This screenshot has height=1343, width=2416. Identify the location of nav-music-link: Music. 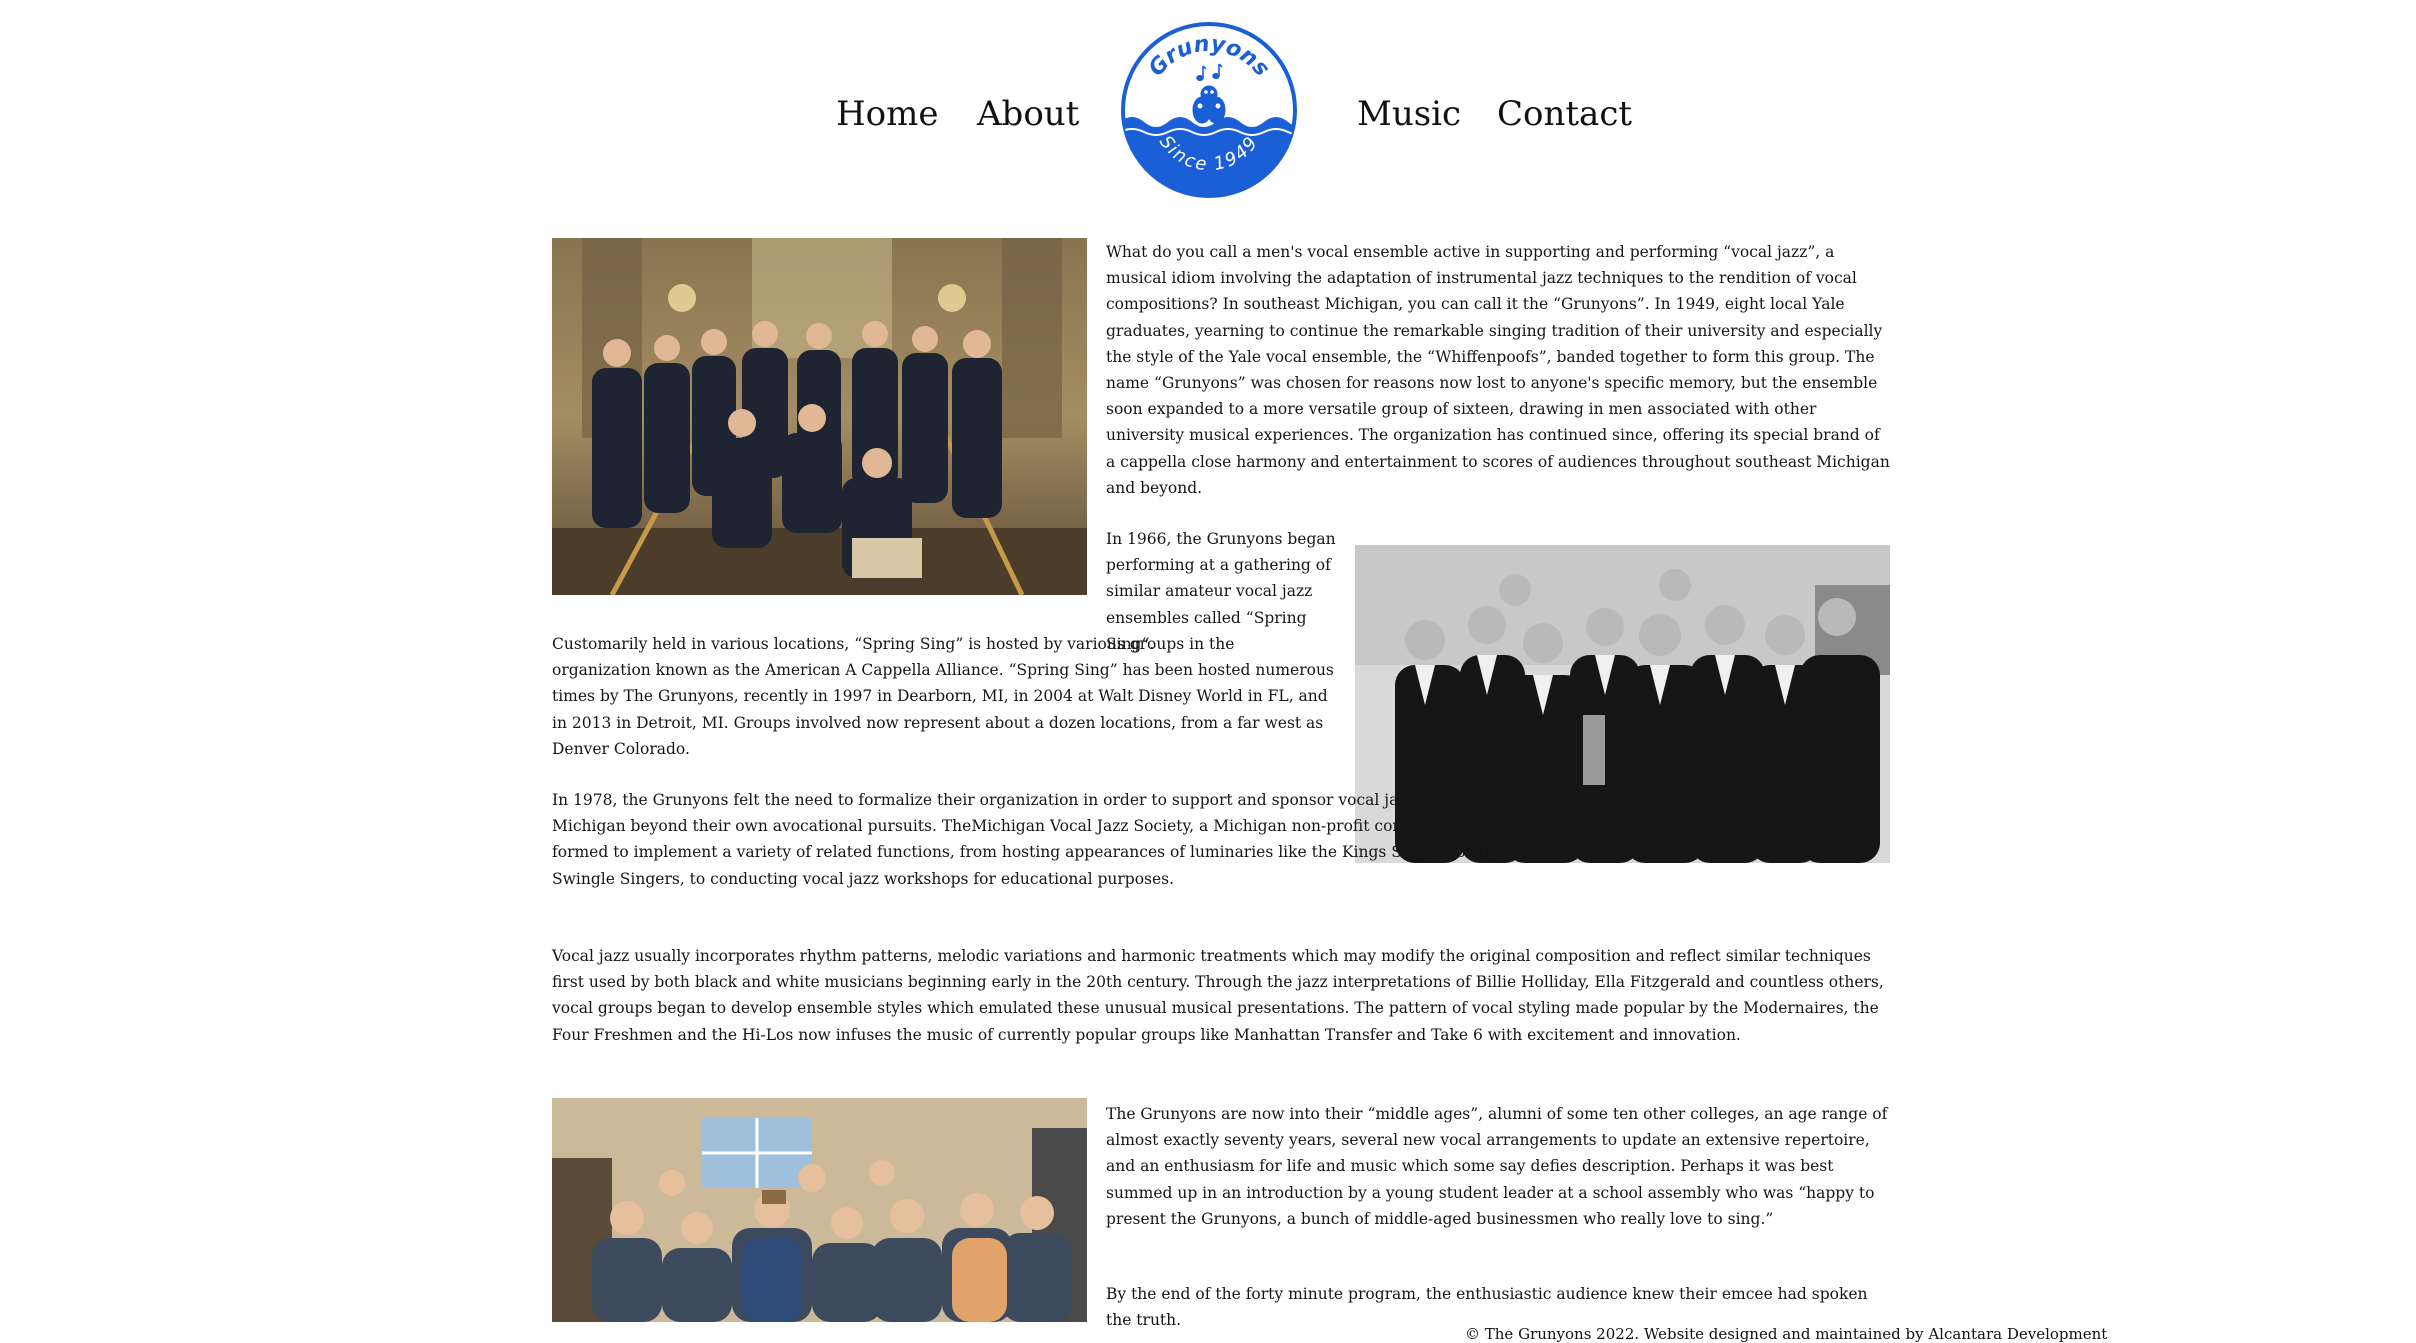
(1409, 114).